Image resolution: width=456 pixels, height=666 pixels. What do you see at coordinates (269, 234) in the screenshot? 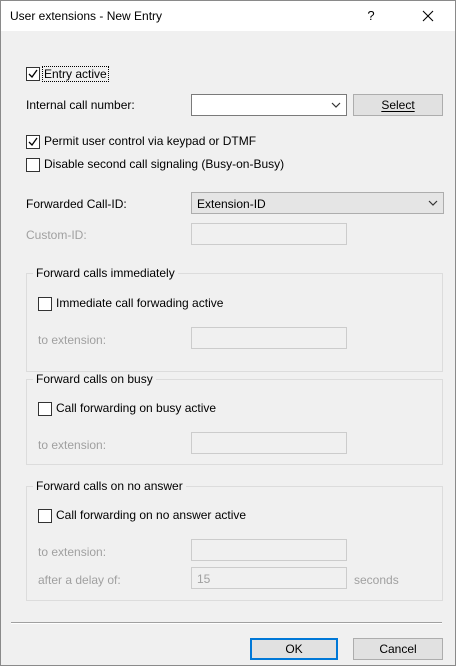
I see `custom-id-input` at bounding box center [269, 234].